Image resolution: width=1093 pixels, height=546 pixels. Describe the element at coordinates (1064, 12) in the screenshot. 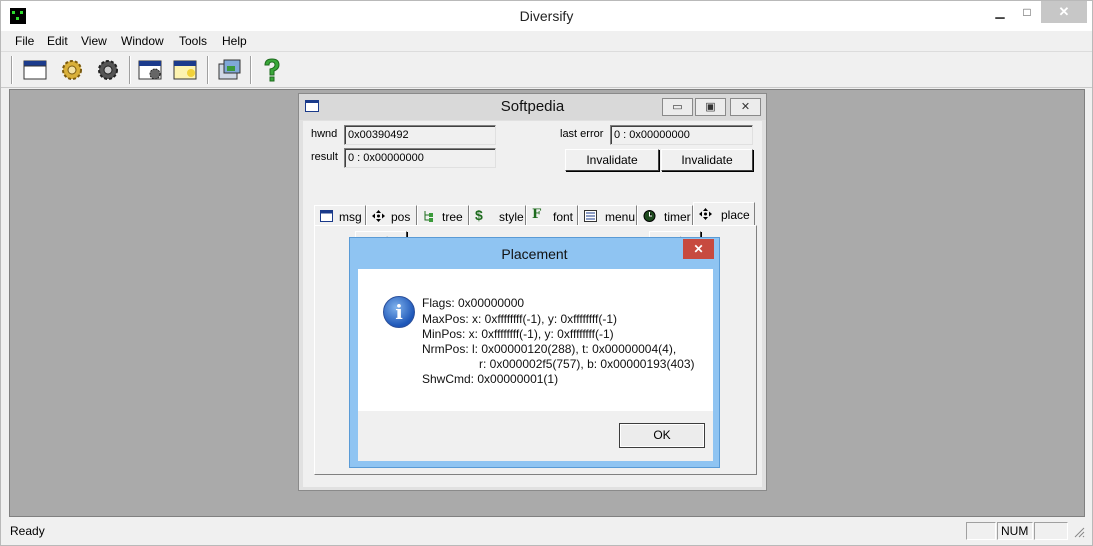

I see `close-button: ✕` at that location.